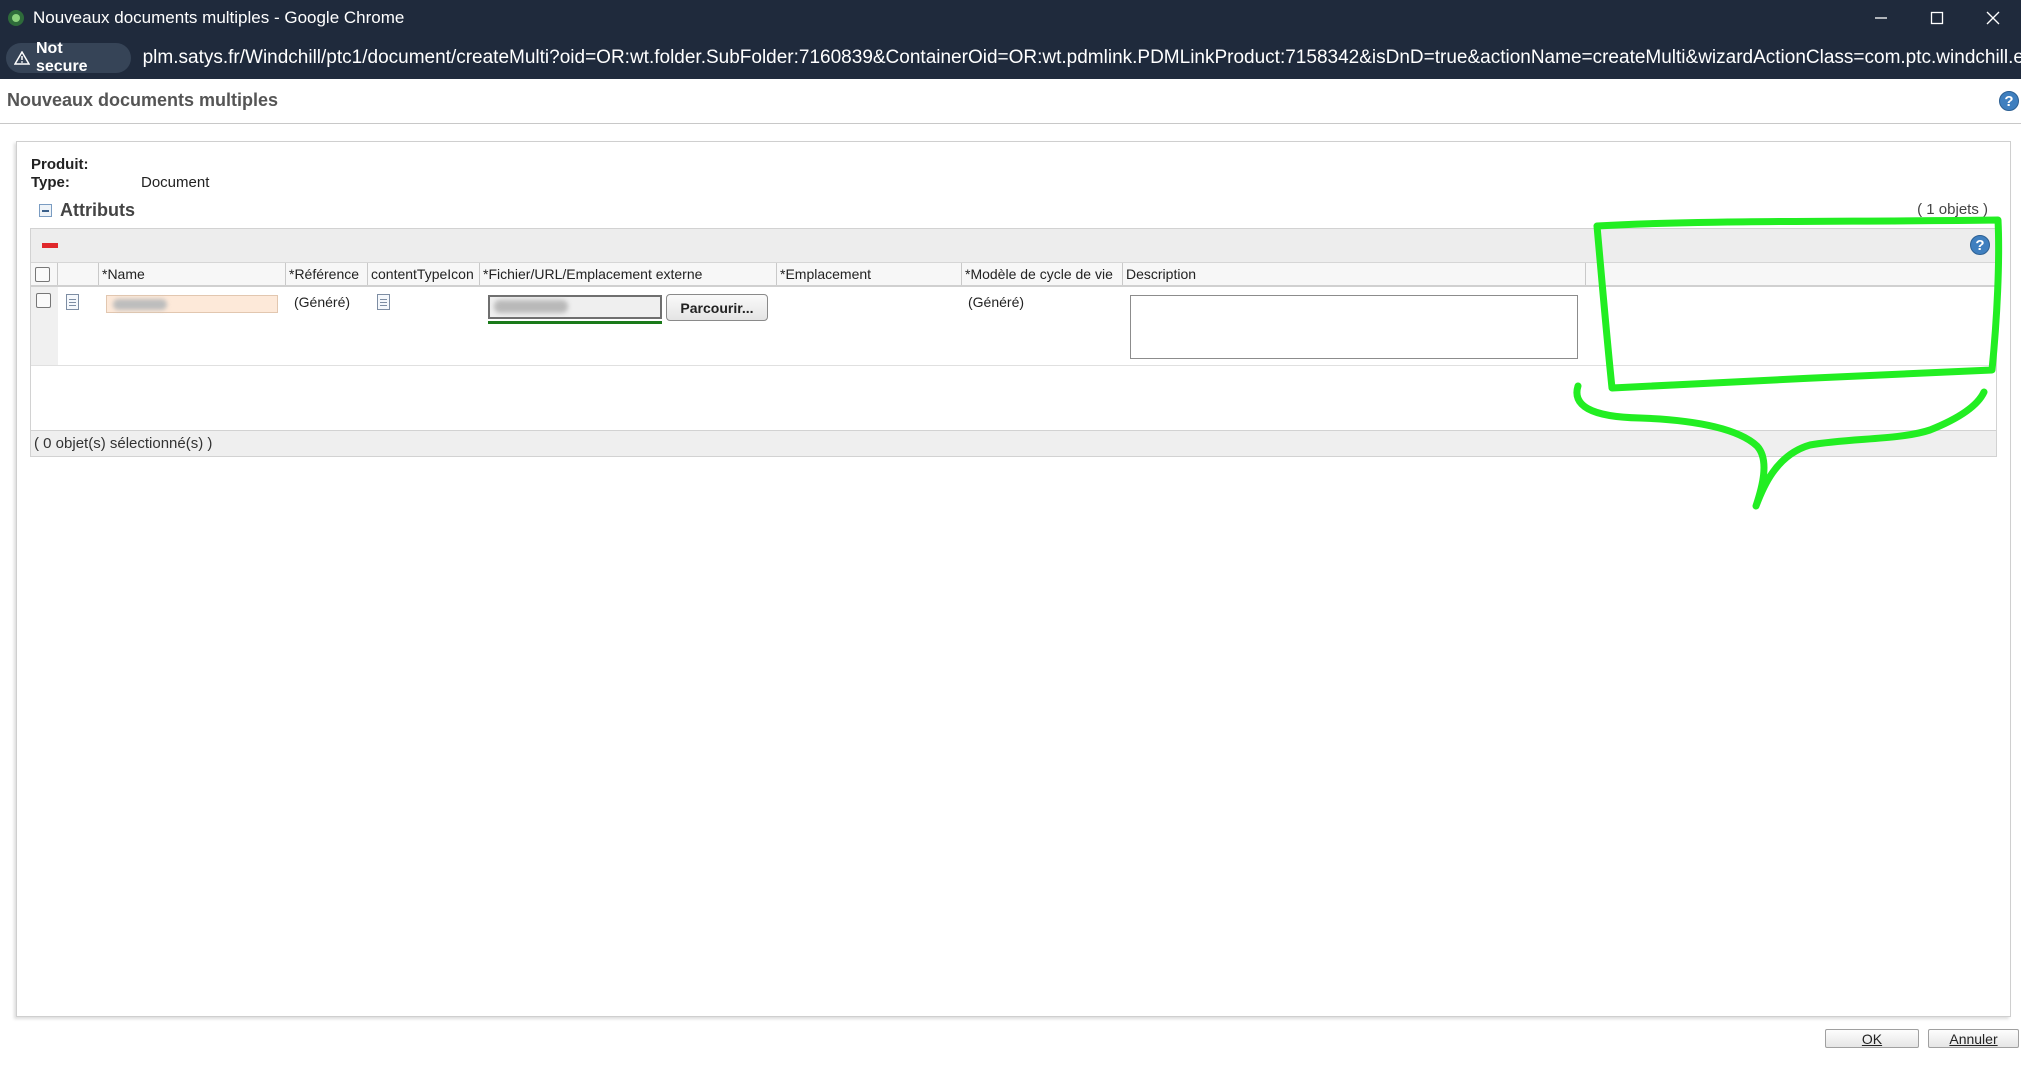  What do you see at coordinates (1013, 326) in the screenshot?
I see `table-row: (Généré) Parcourir... (Généré)` at bounding box center [1013, 326].